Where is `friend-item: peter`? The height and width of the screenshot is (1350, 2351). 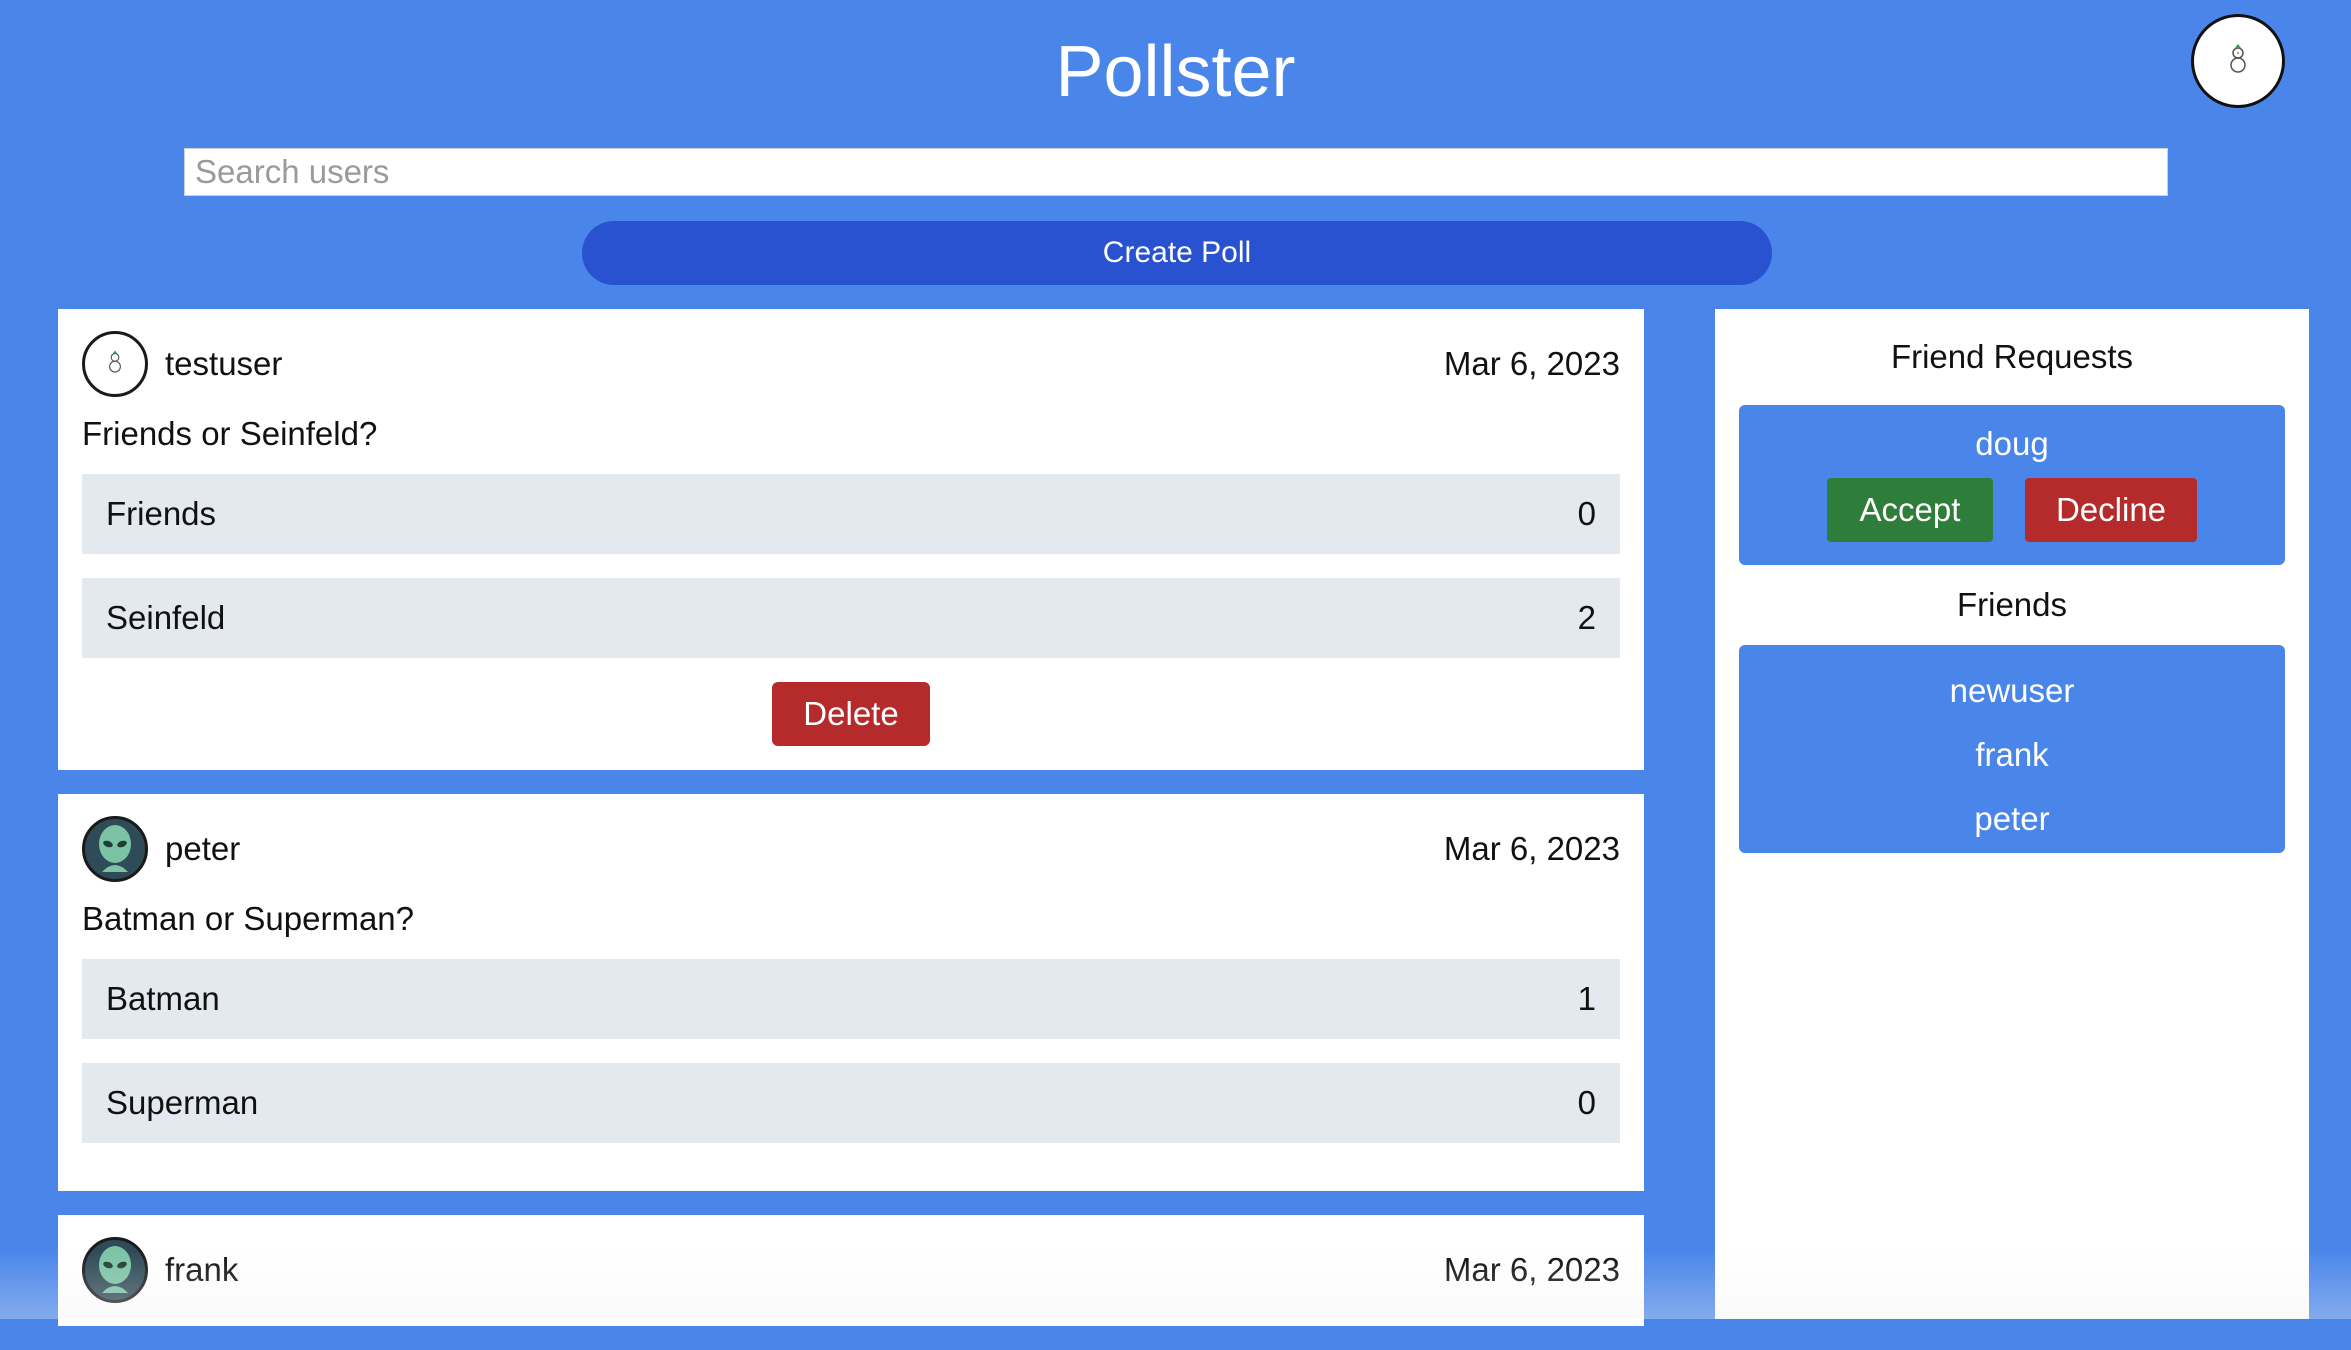
friend-item: peter is located at coordinates (2012, 819).